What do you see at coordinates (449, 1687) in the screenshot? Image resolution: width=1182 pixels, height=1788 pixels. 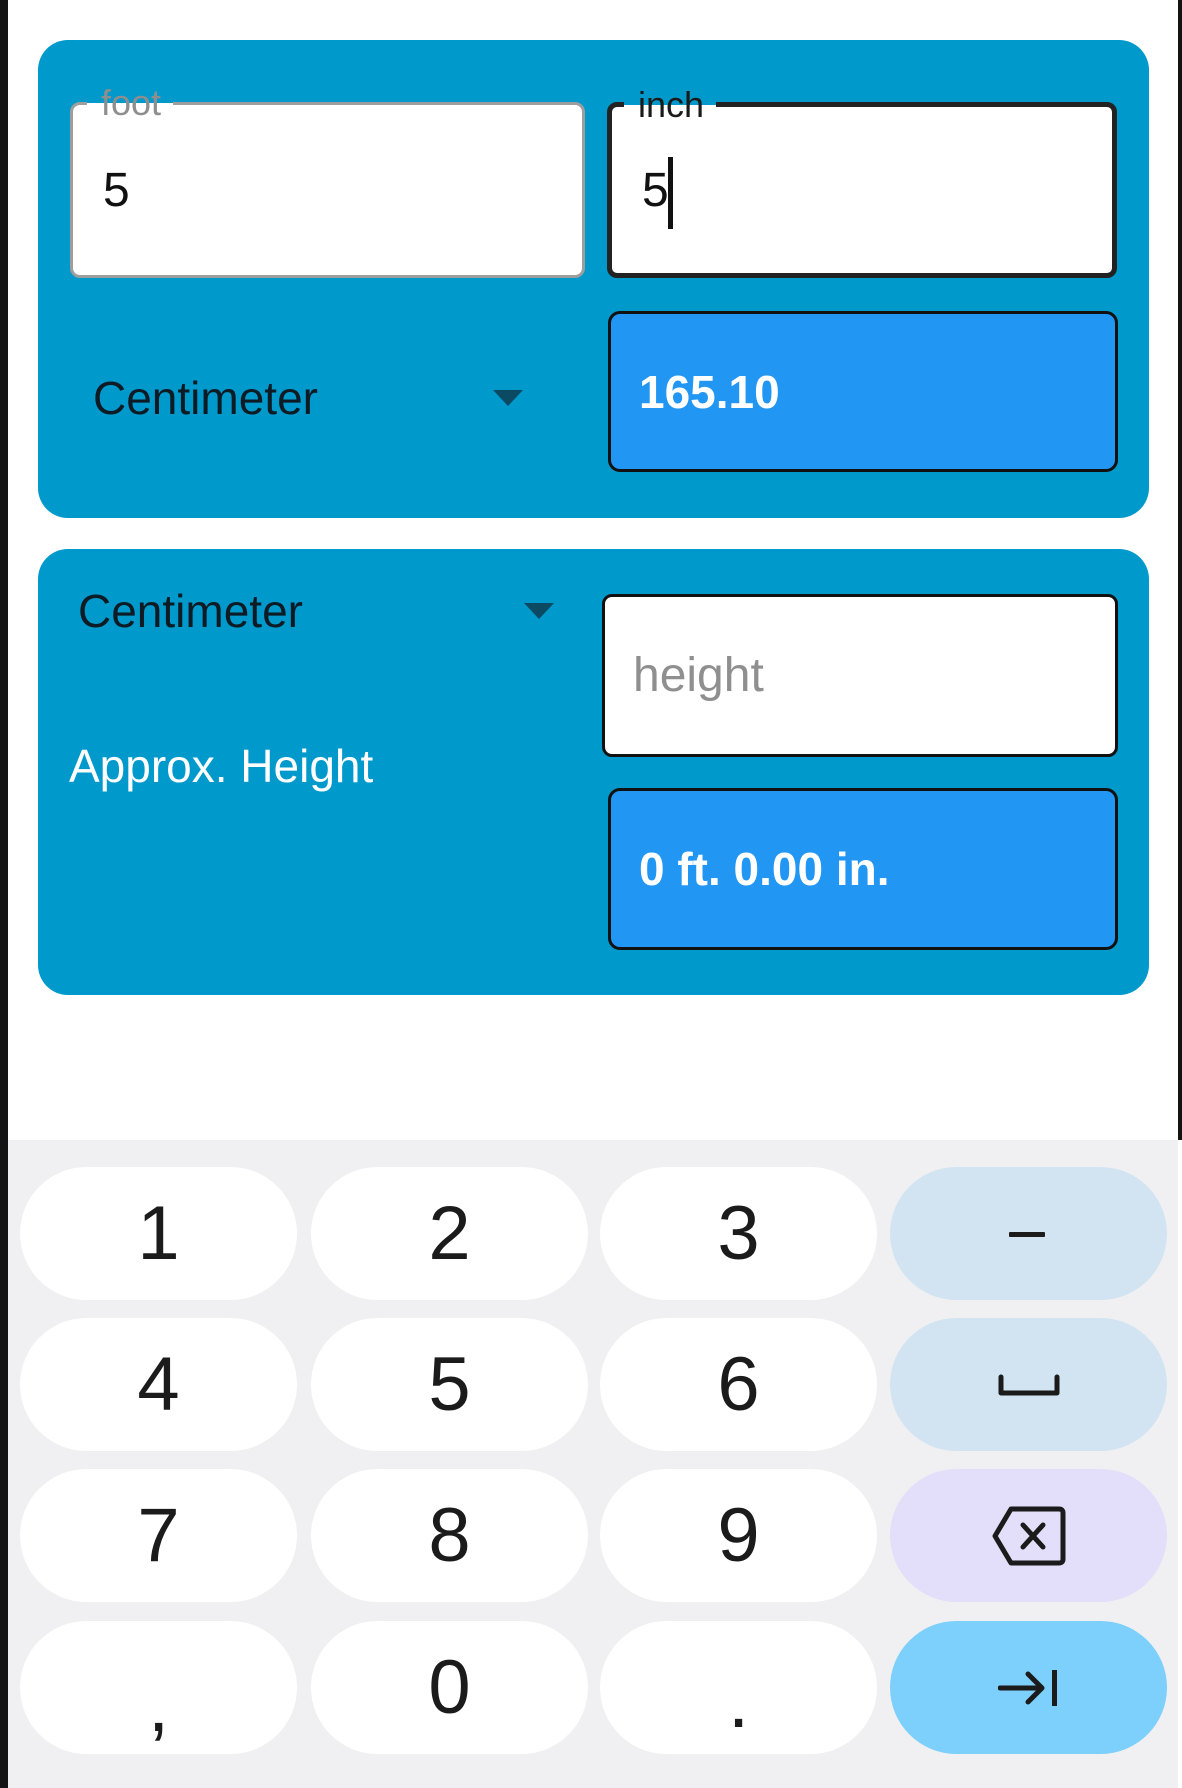 I see `key-0: 0` at bounding box center [449, 1687].